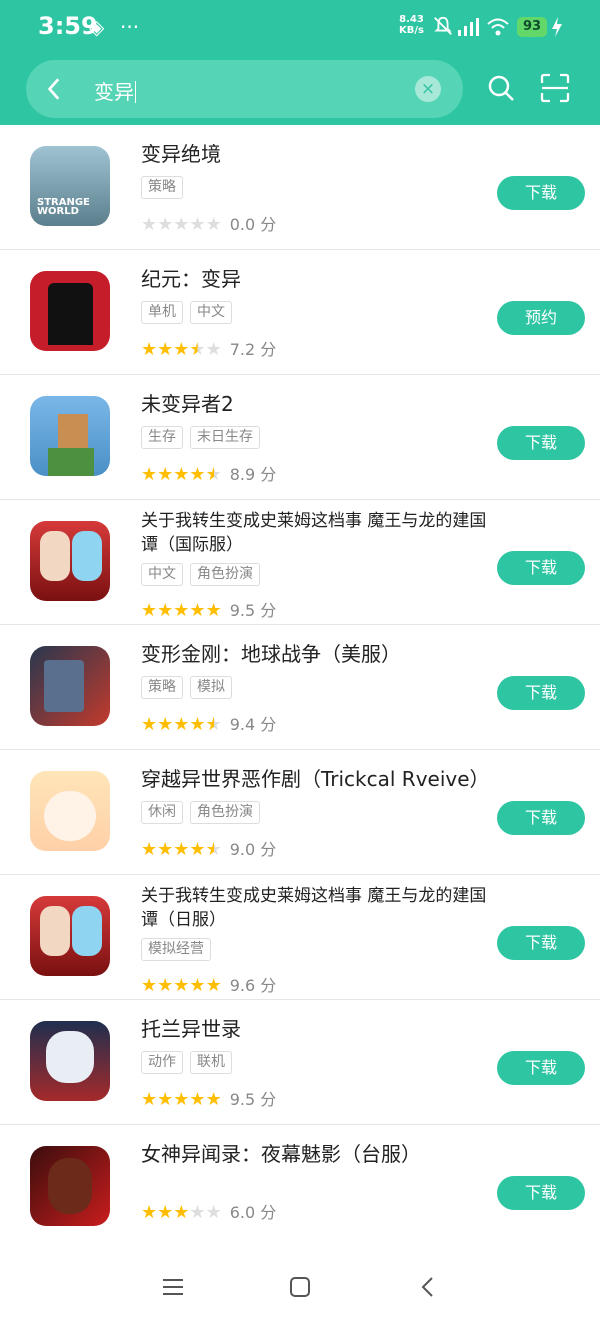  What do you see at coordinates (300, 312) in the screenshot?
I see `app-row: 纪元：变异 单机 中文 ★★★★★ 7.2 分 预约` at bounding box center [300, 312].